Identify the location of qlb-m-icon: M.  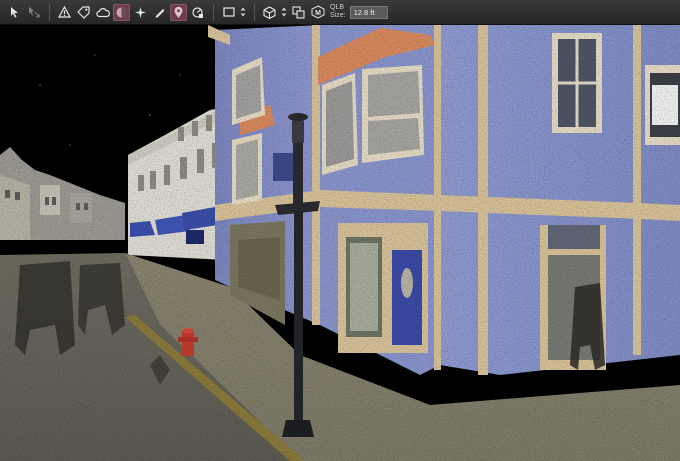
(317, 12).